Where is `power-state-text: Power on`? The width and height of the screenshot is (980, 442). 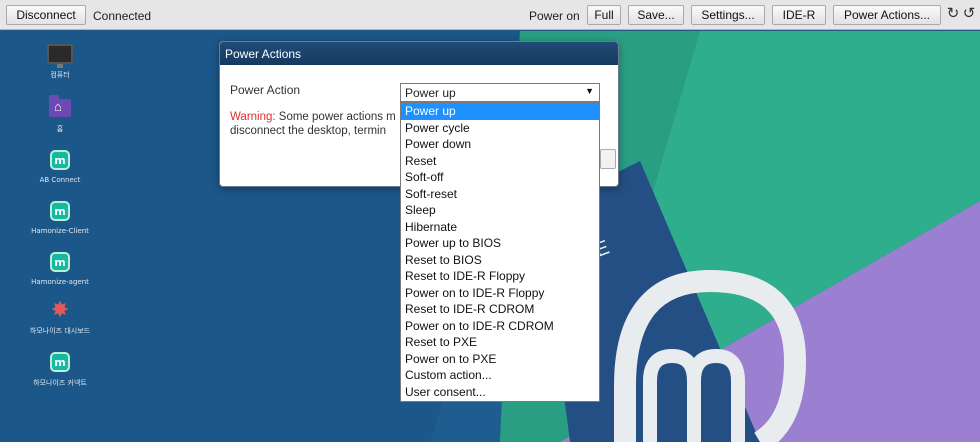
power-state-text: Power on is located at coordinates (554, 16).